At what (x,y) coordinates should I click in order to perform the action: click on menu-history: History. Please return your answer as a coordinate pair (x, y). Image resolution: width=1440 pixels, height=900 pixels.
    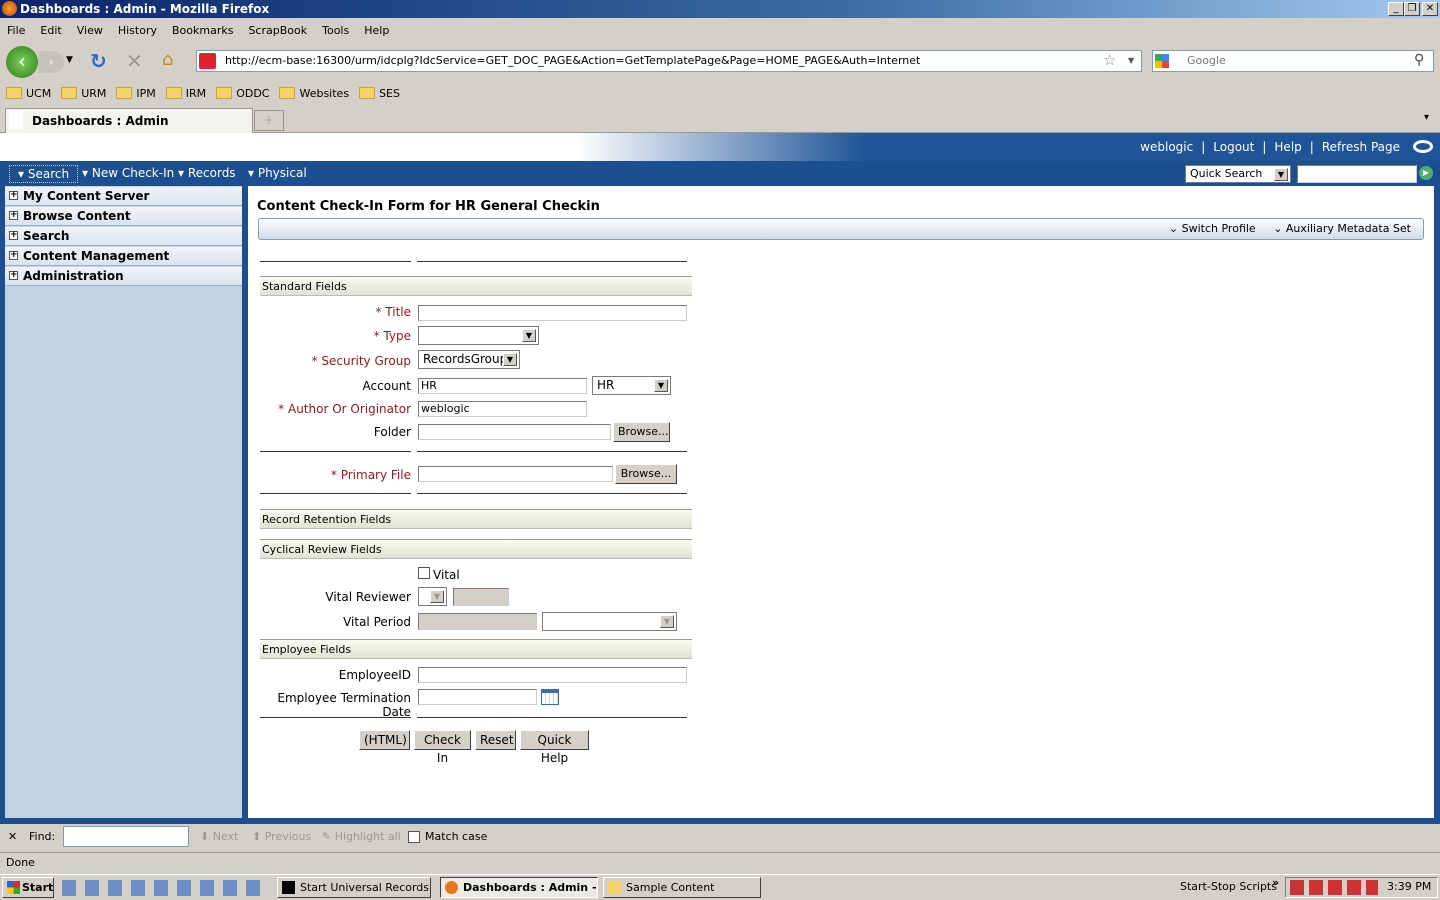
    Looking at the image, I should click on (137, 30).